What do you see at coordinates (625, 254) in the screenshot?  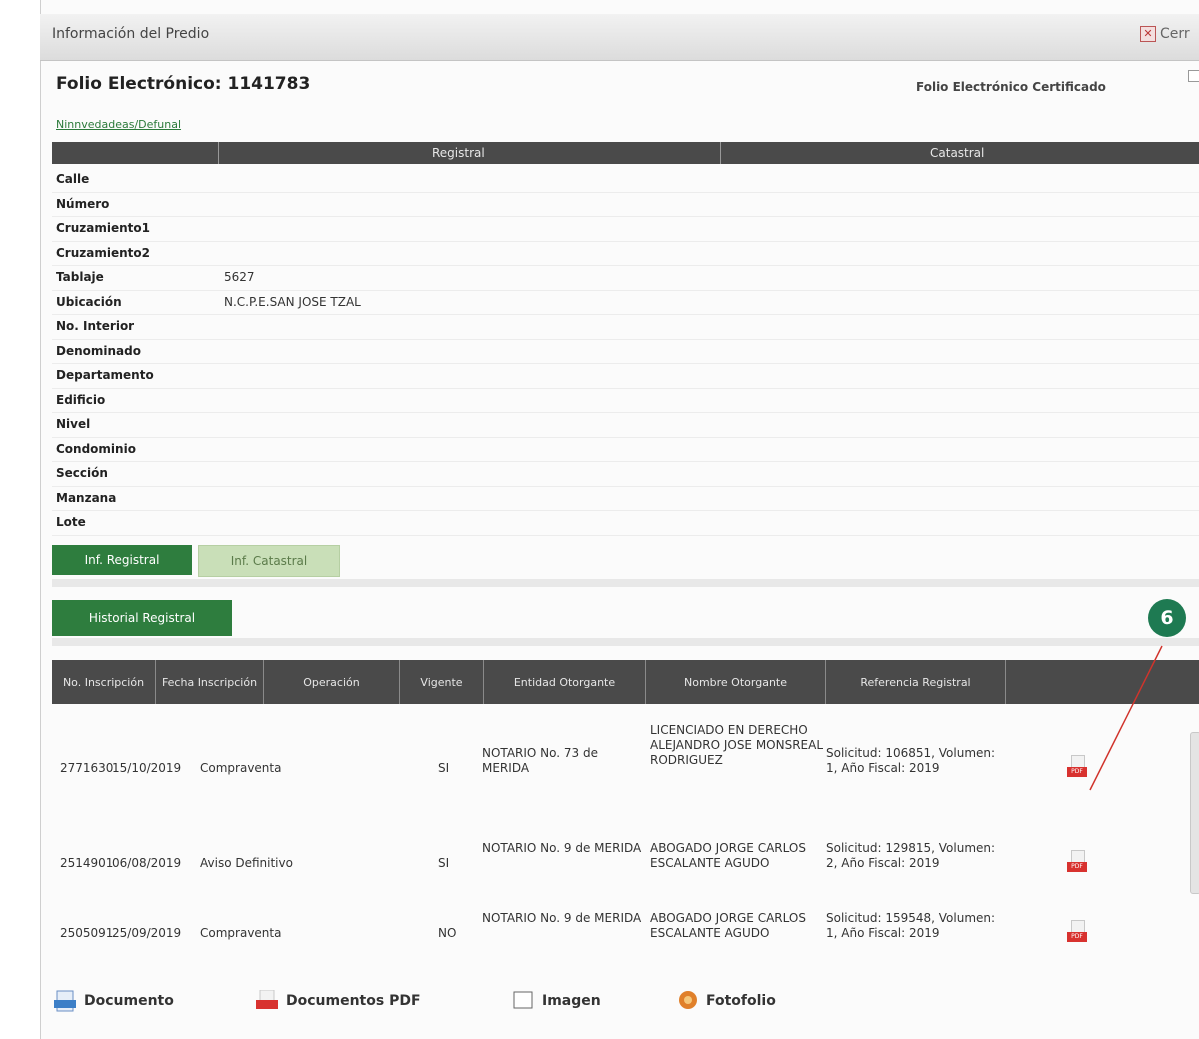 I see `property-row: Cruzamiento2` at bounding box center [625, 254].